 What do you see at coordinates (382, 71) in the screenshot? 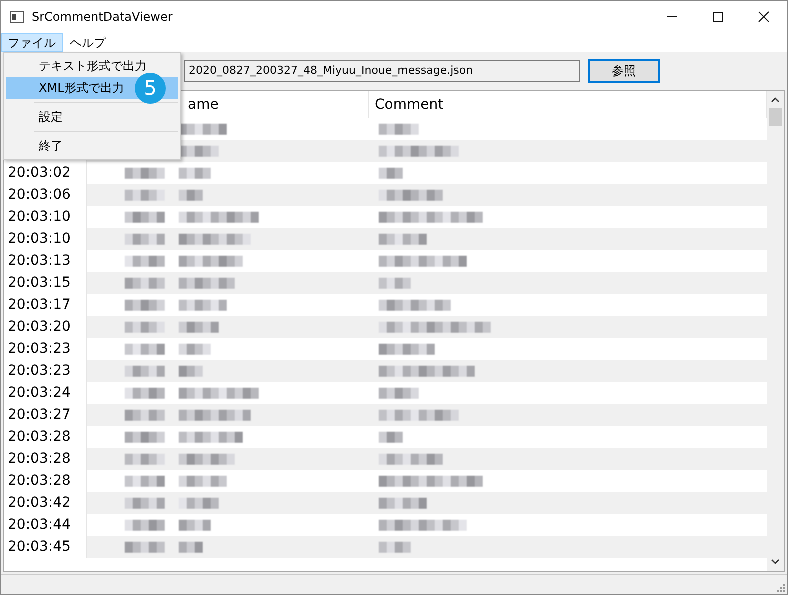
I see `file-path-field: 2020_0827_200327_48_Miyuu_Inoue_message.json` at bounding box center [382, 71].